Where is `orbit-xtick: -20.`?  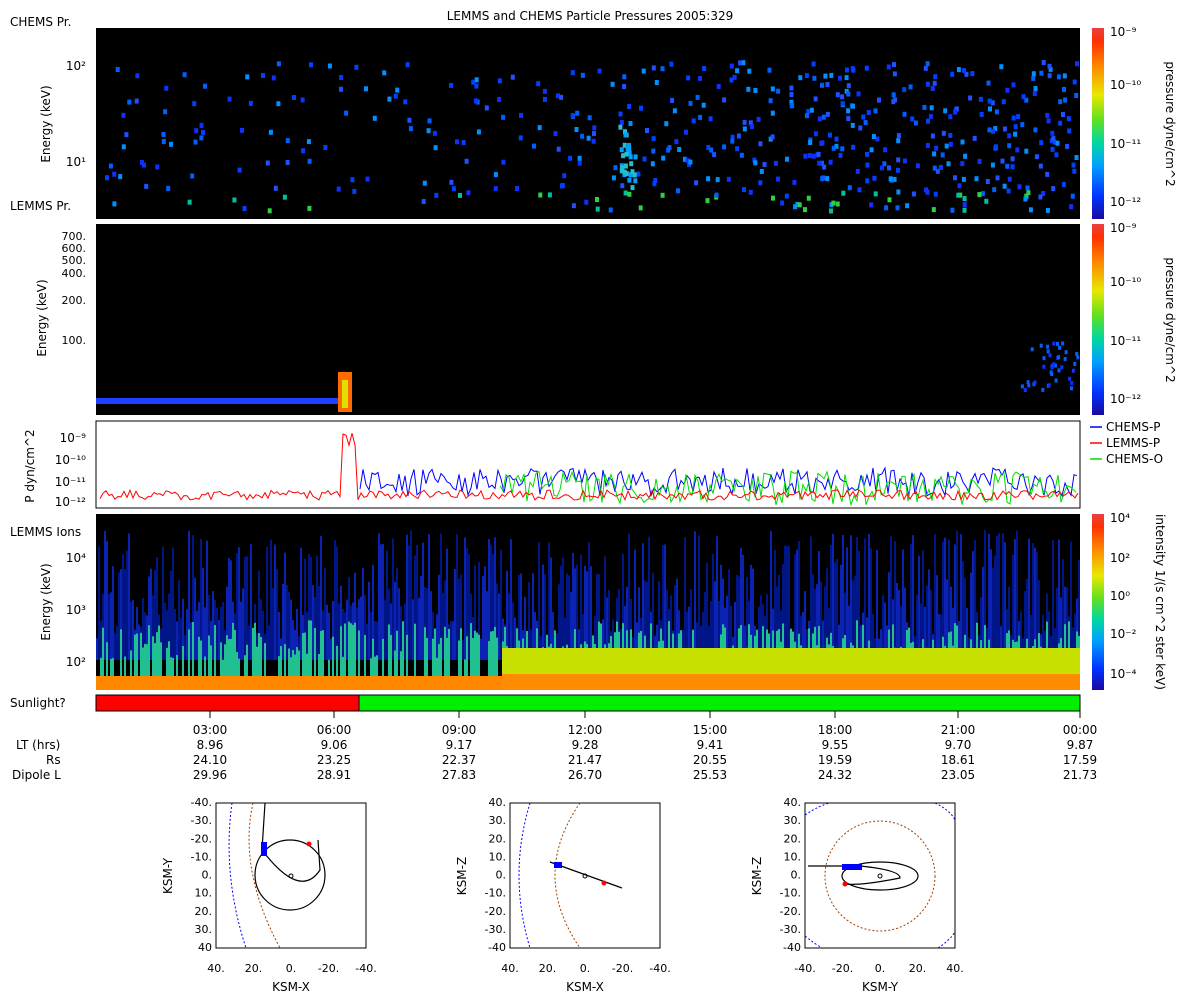 orbit-xtick: -20. is located at coordinates (842, 968).